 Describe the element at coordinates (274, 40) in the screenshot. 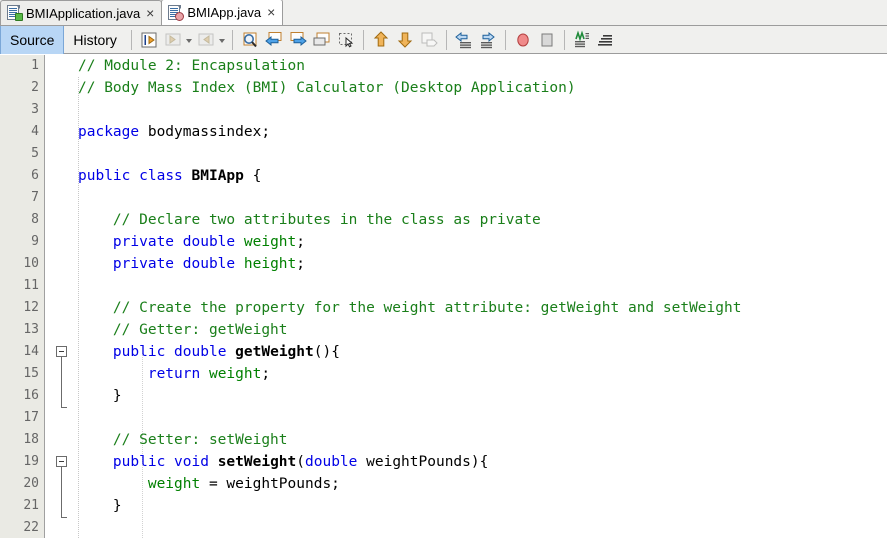

I see `find-previous-icon` at that location.